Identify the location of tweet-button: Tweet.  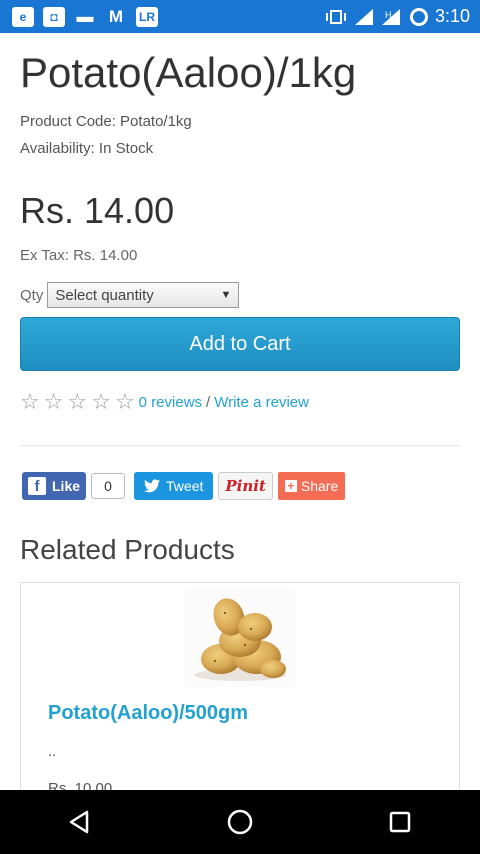
(174, 486).